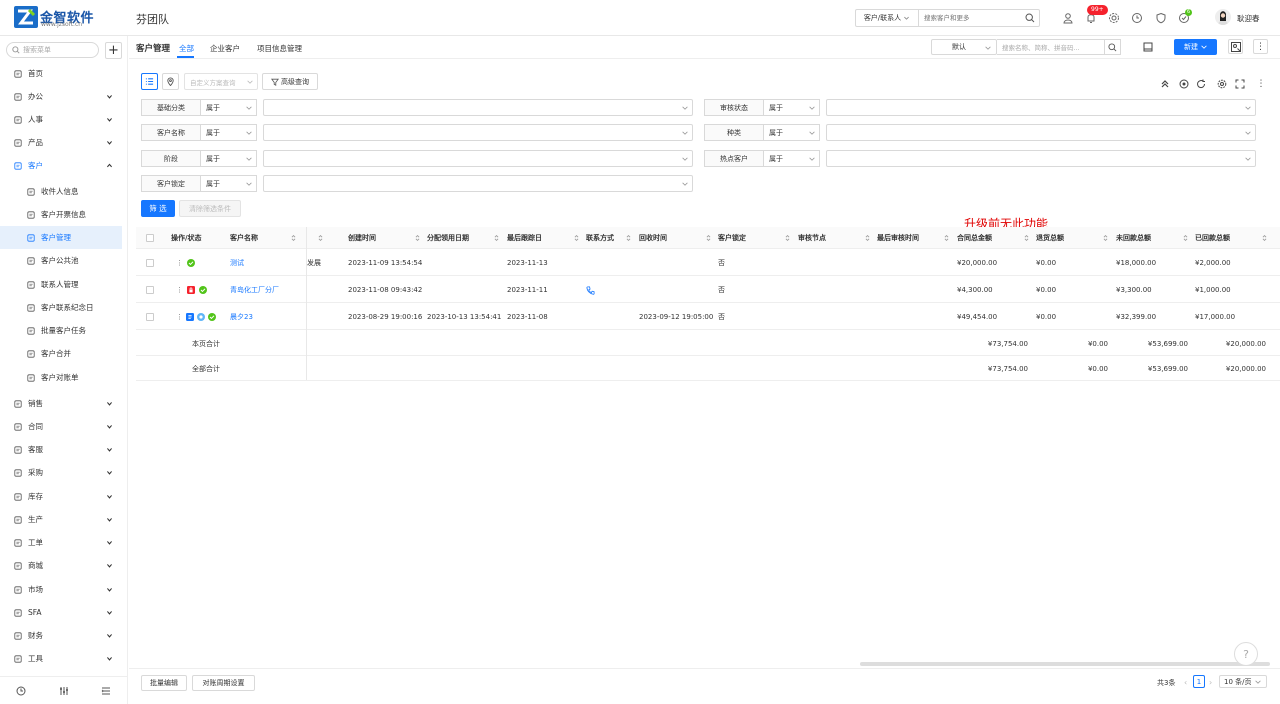 Image resolution: width=1280 pixels, height=704 pixels. What do you see at coordinates (1222, 84) in the screenshot?
I see `settings-icon` at bounding box center [1222, 84].